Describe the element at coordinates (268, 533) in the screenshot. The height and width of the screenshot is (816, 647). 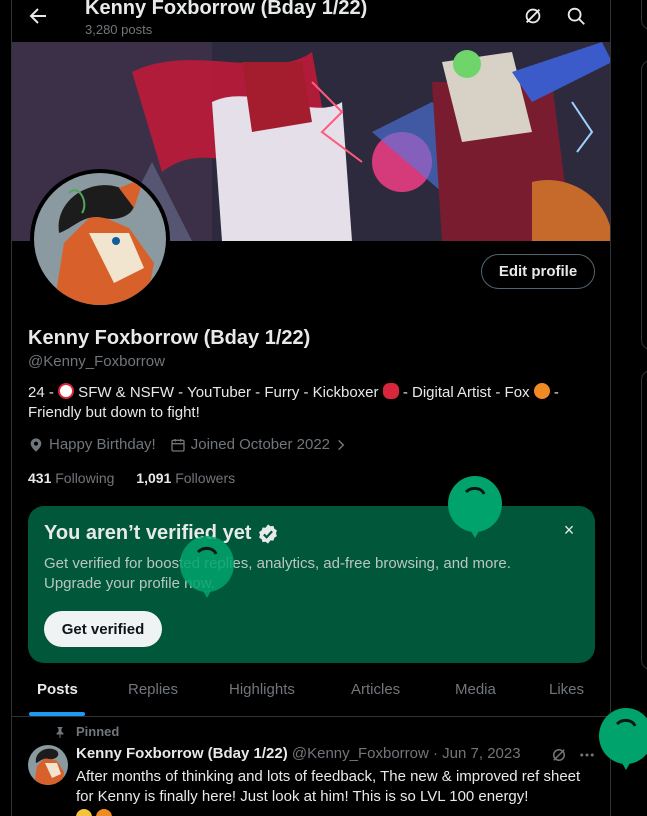
I see `verified-badge-icon` at that location.